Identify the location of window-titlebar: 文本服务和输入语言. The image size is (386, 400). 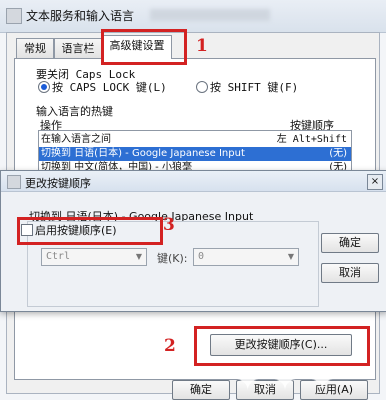
(193, 16).